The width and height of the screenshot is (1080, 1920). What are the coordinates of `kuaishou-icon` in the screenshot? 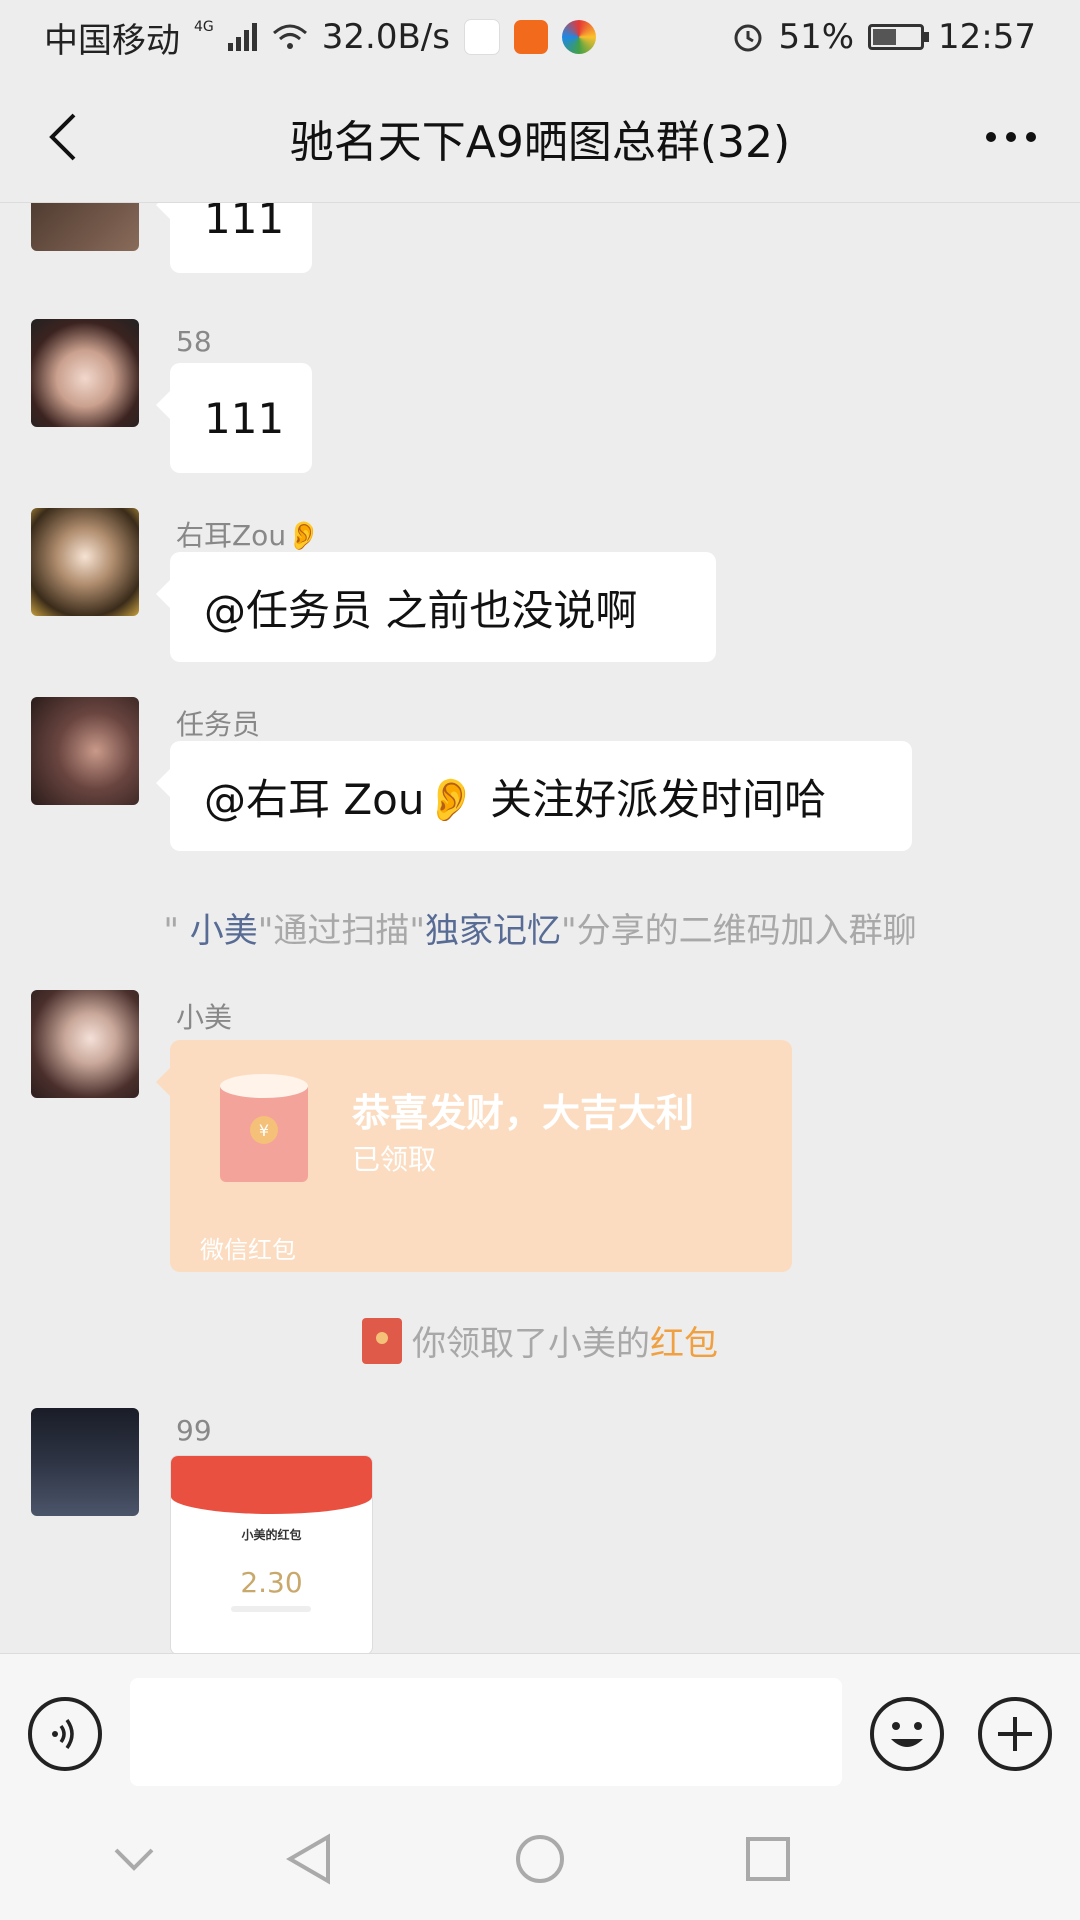 It's located at (530, 37).